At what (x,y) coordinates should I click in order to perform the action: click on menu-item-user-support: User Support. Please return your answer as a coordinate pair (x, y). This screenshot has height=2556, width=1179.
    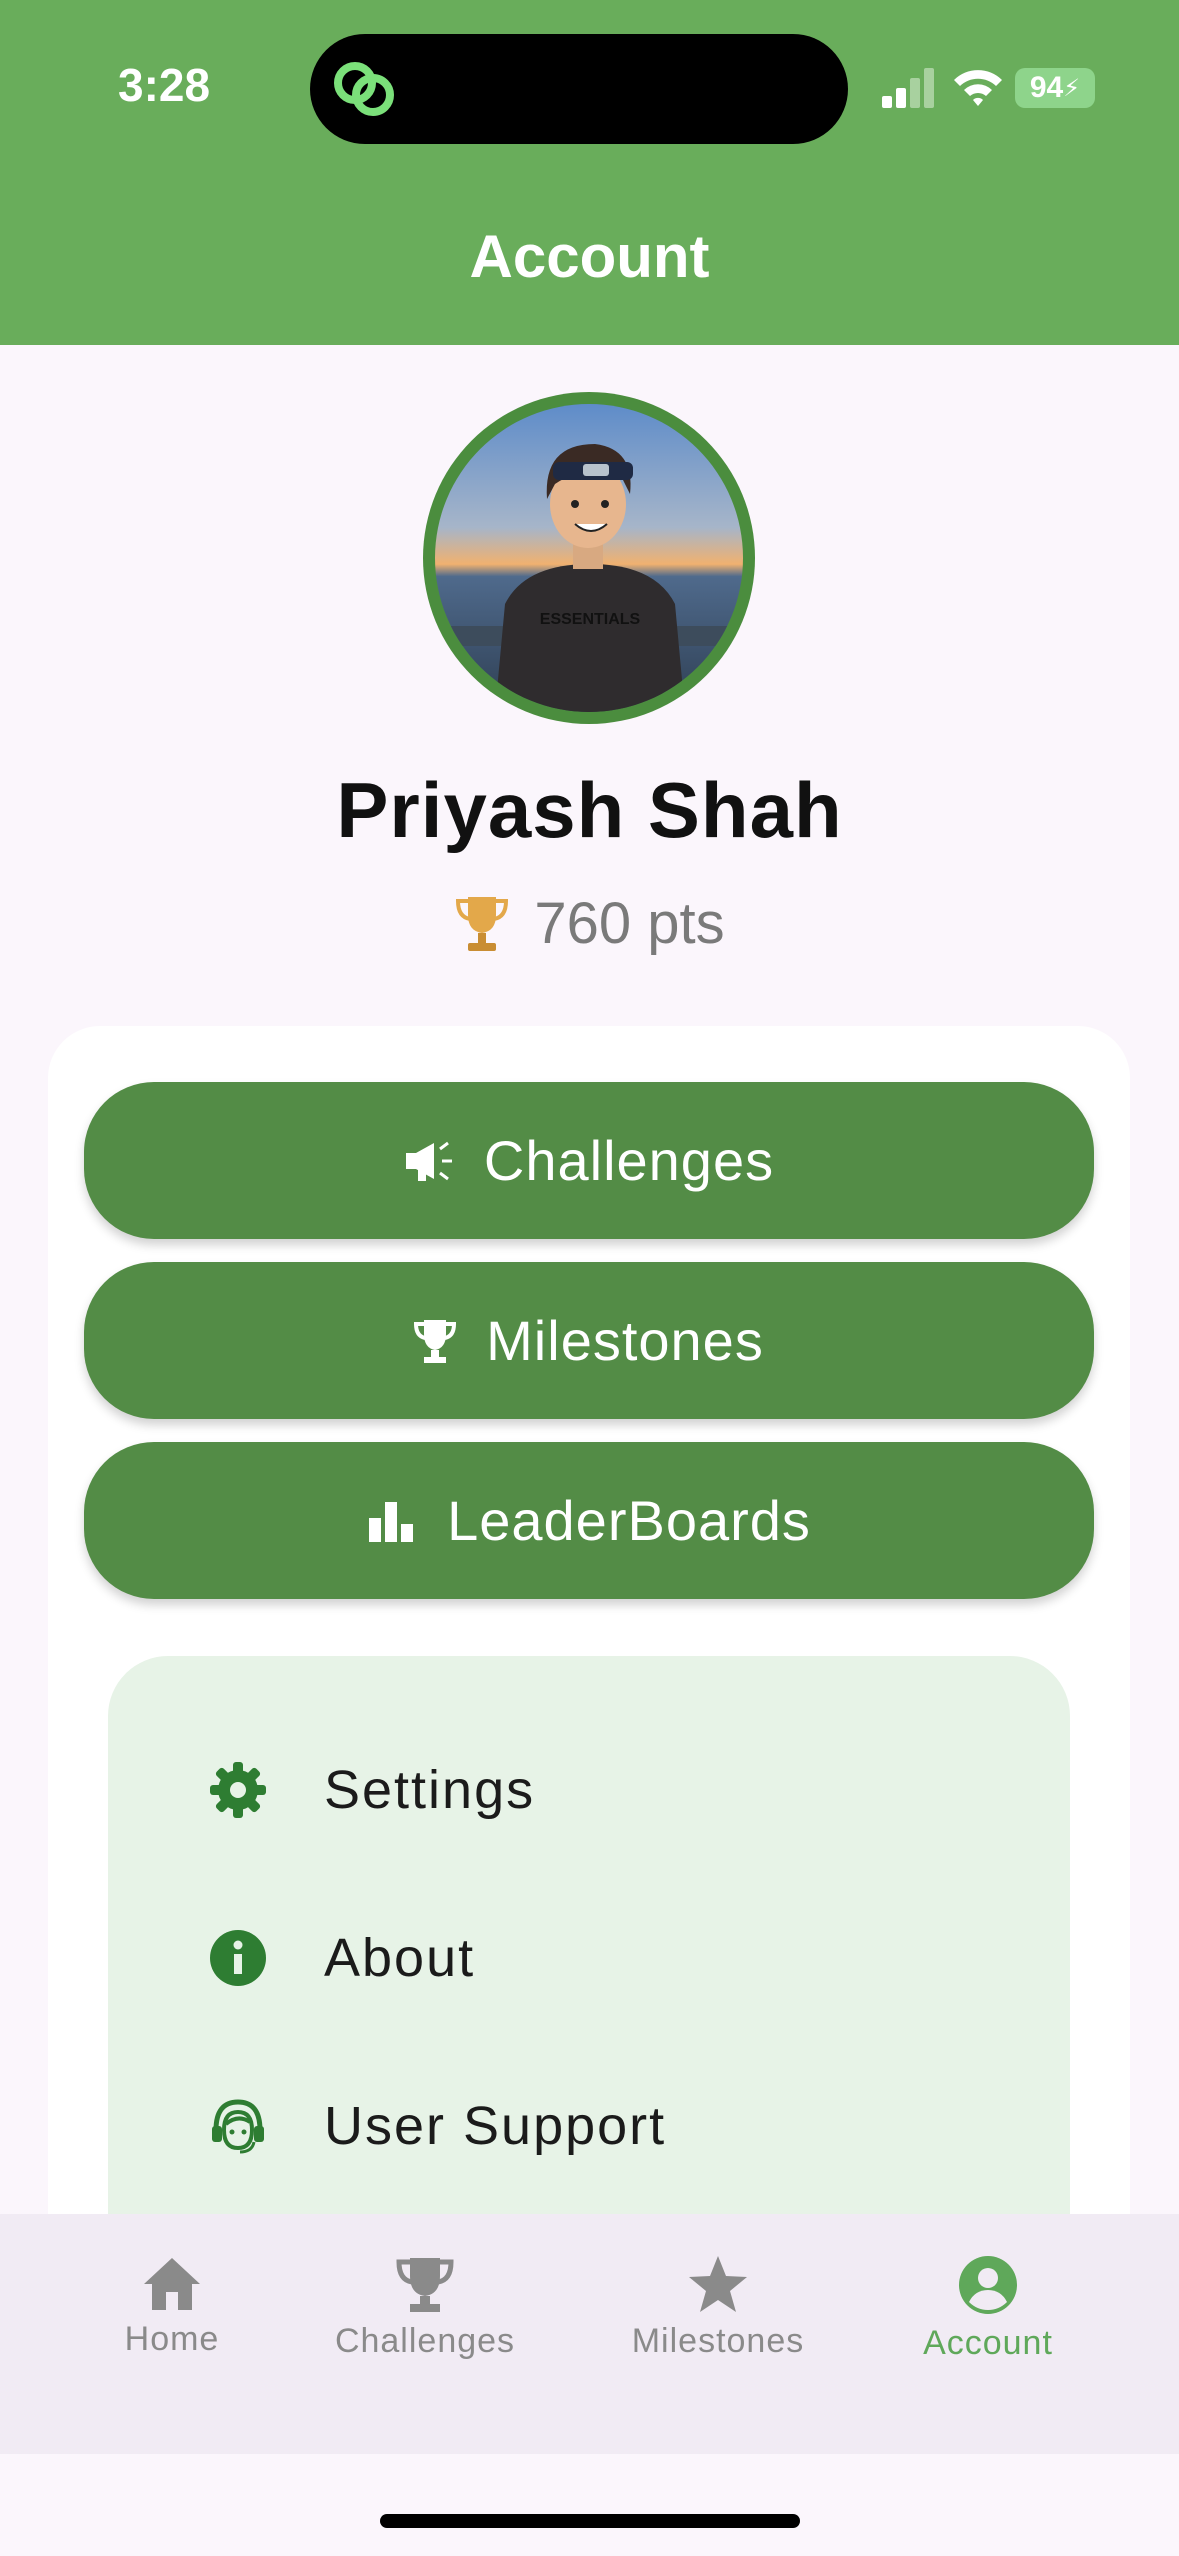
    Looking at the image, I should click on (608, 2126).